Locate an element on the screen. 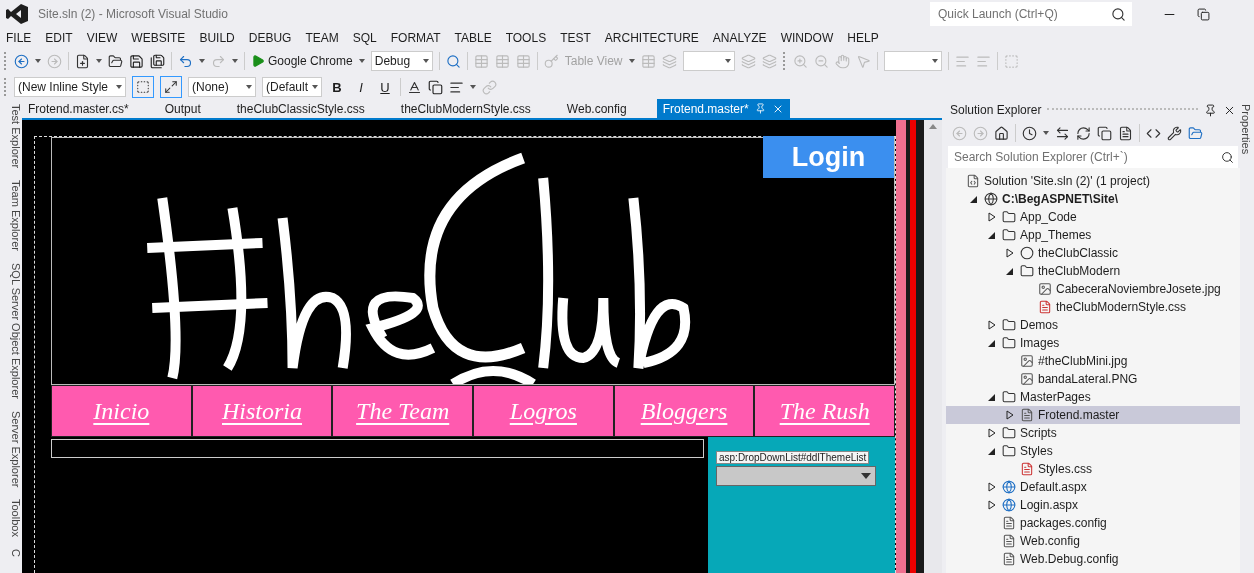 The image size is (1254, 573). tree-item: Images is located at coordinates (1093, 343).